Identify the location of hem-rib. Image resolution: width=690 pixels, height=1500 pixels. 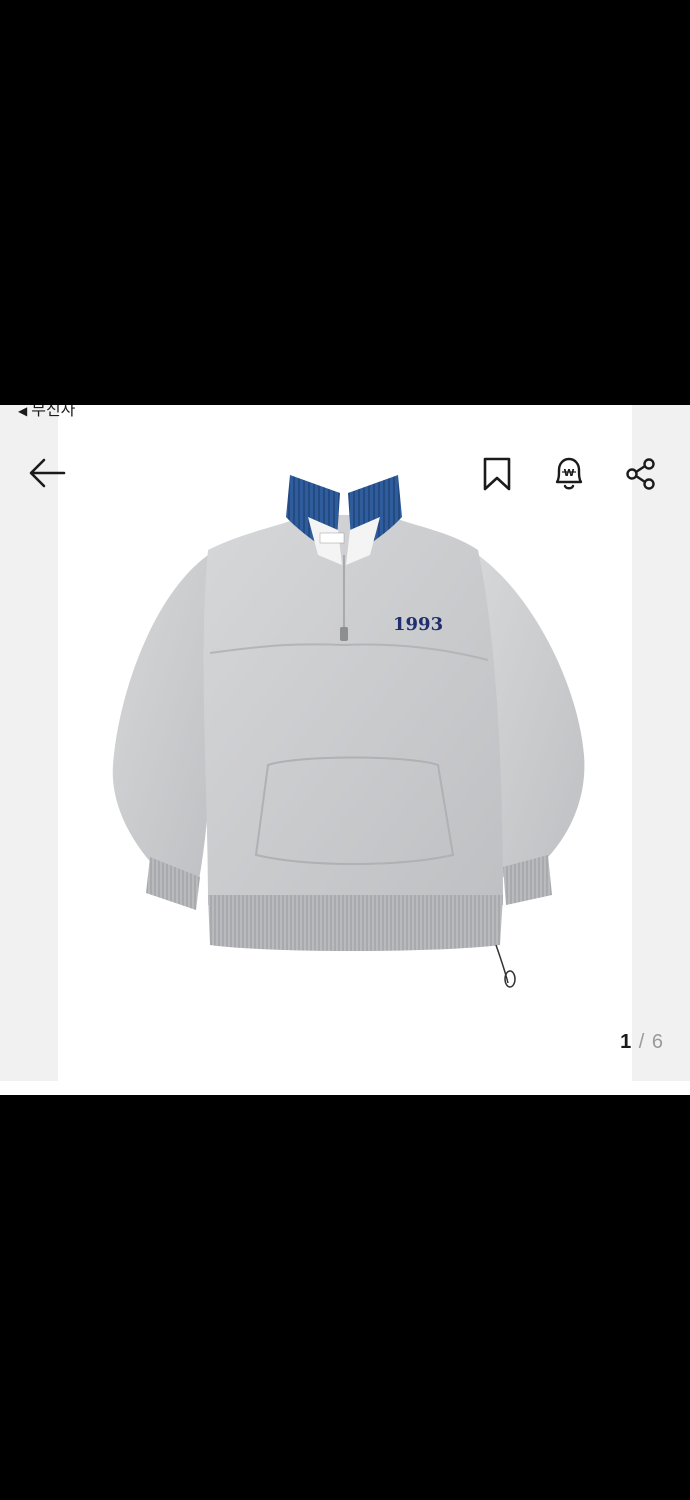
(355, 923).